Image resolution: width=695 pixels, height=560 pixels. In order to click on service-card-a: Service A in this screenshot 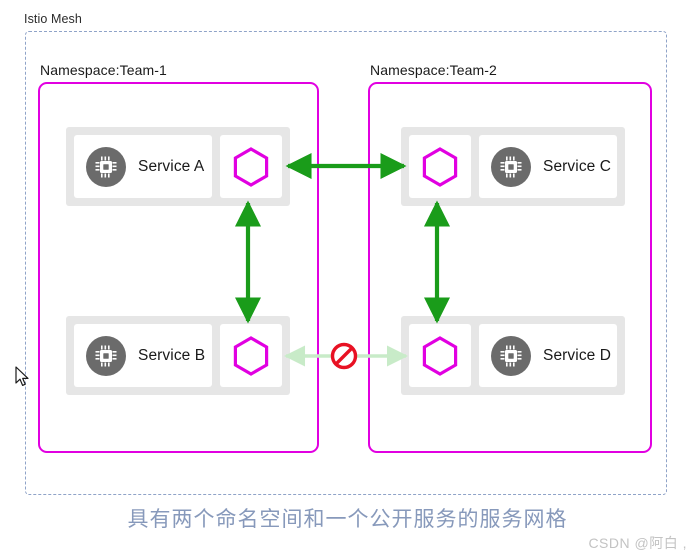, I will do `click(143, 166)`.